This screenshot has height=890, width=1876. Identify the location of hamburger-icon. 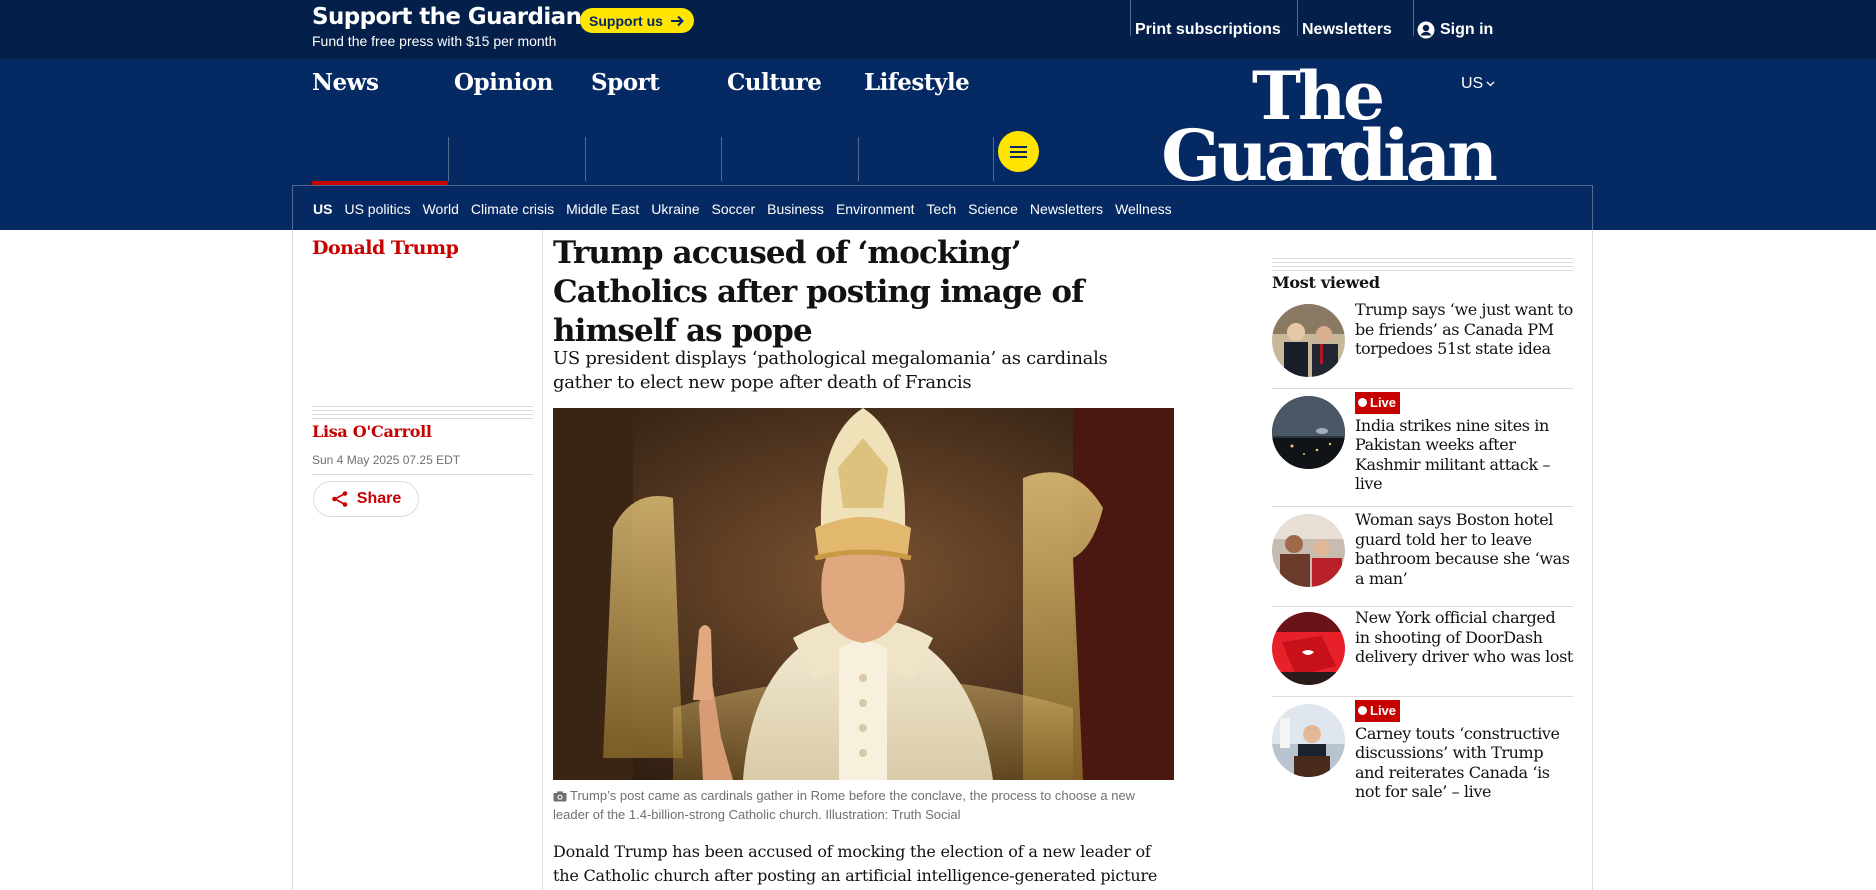
(1018, 151).